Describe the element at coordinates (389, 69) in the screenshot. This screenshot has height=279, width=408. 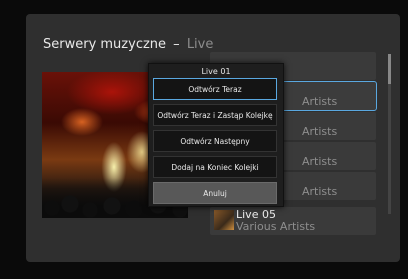
I see `scrollbar-thumb` at that location.